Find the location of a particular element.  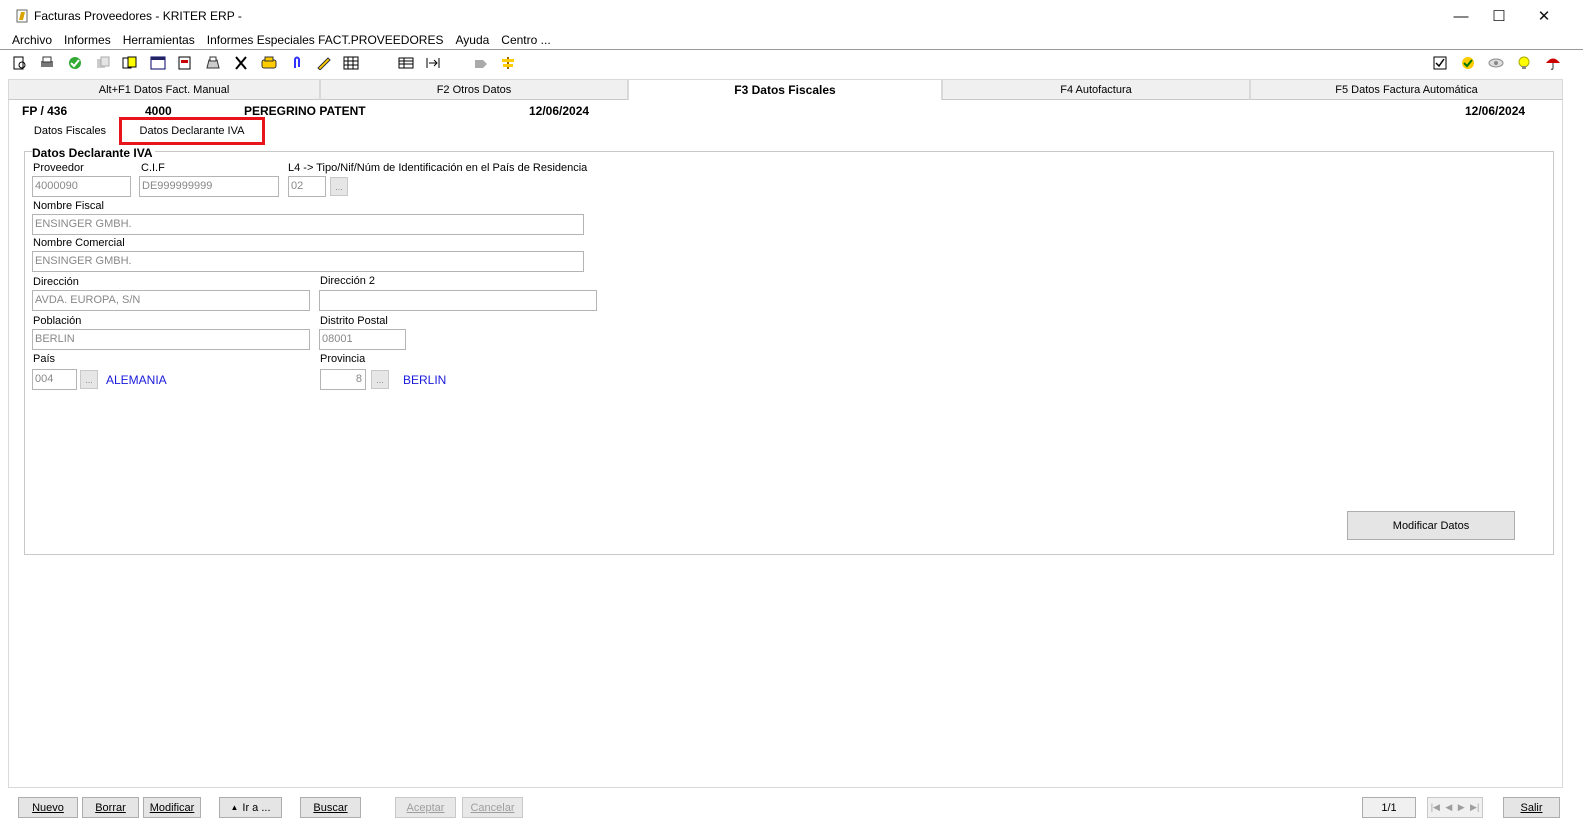

menu-informes-especiales: Informes Especiales FACT.PROVEEDORES is located at coordinates (325, 40).